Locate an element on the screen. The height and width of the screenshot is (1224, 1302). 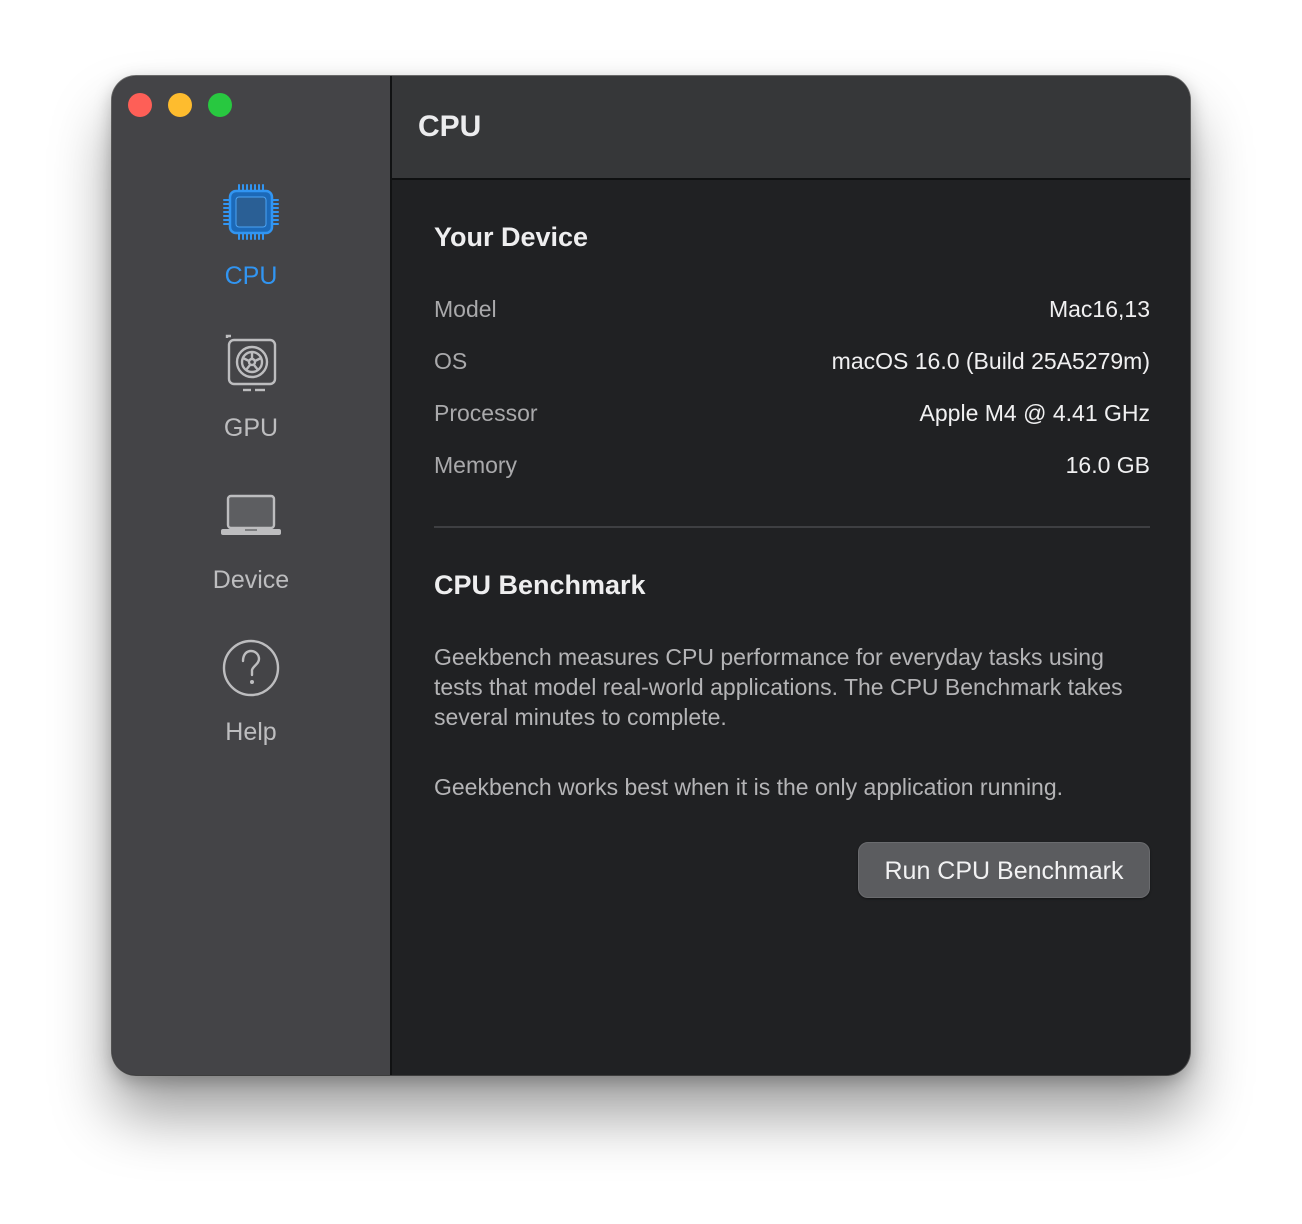
info-label: Model is located at coordinates (465, 309).